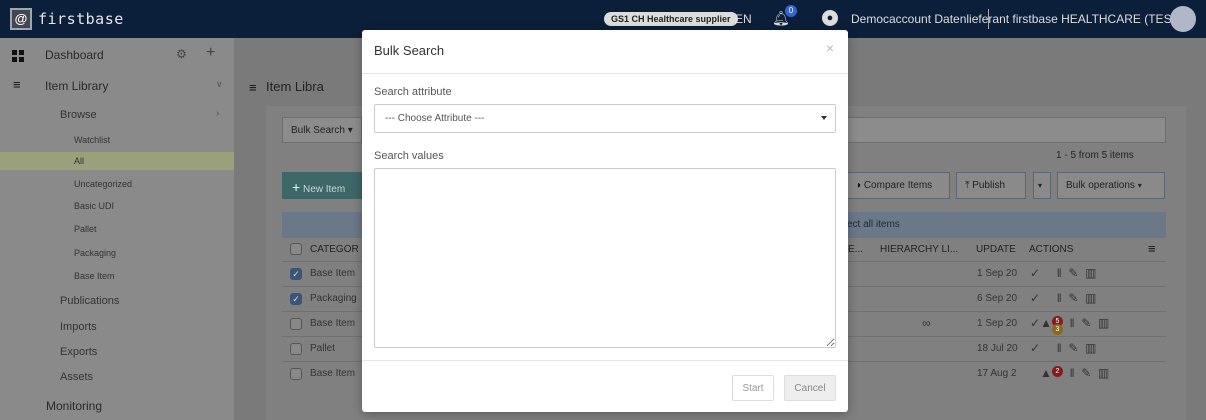 The width and height of the screenshot is (1206, 420). I want to click on sidebar-item-label: Watchlist, so click(92, 140).